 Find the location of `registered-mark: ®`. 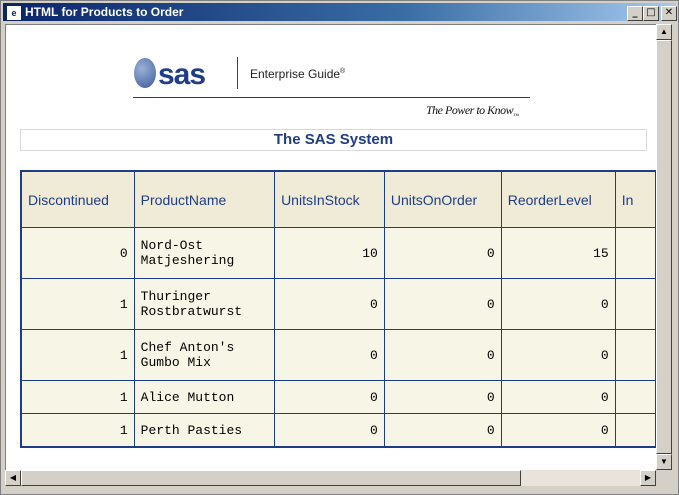

registered-mark: ® is located at coordinates (343, 71).